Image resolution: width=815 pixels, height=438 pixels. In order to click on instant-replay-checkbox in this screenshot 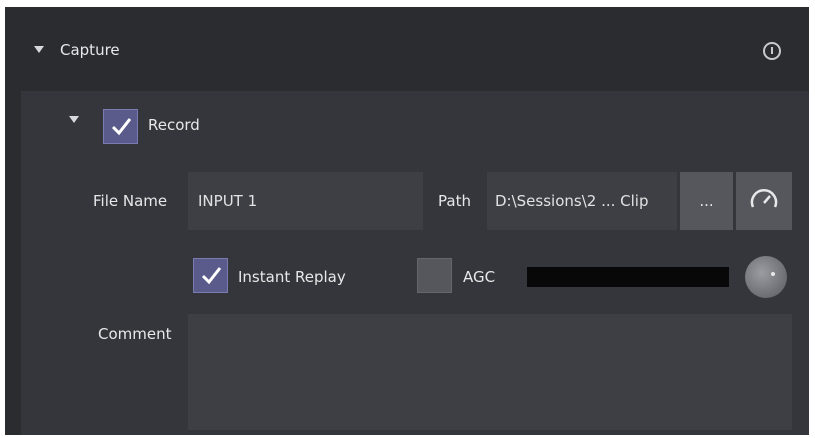, I will do `click(210, 275)`.